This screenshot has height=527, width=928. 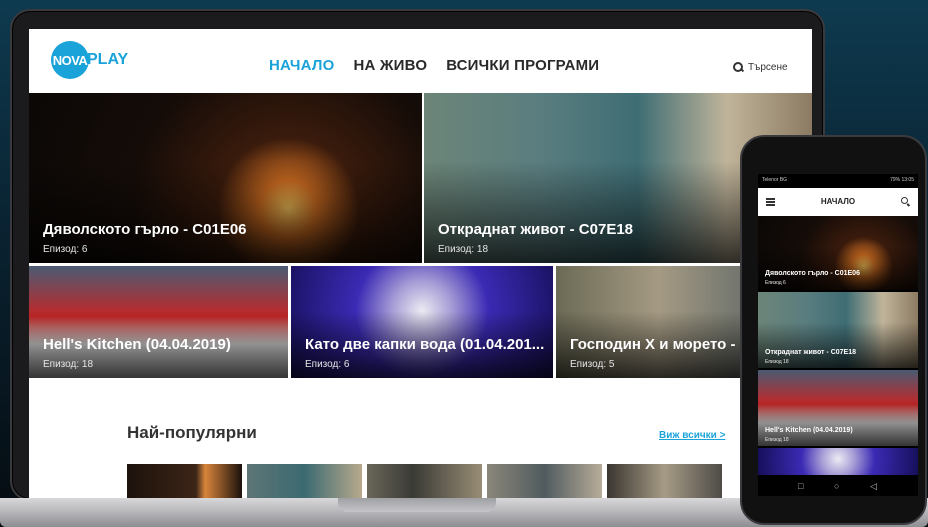 I want to click on back-icon: ◁, so click(x=873, y=486).